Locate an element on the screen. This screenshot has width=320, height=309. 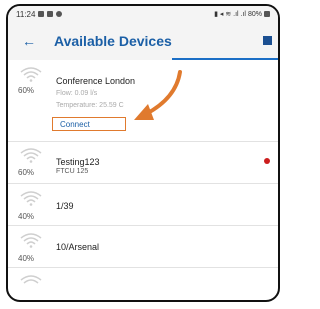
menu-icon is located at coordinates (267, 40).